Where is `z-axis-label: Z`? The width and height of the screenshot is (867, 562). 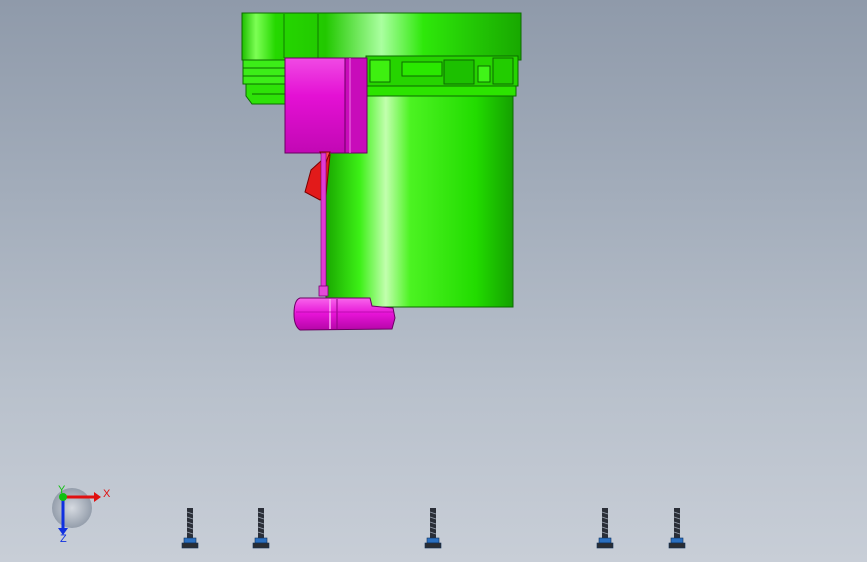
z-axis-label: Z is located at coordinates (63, 539).